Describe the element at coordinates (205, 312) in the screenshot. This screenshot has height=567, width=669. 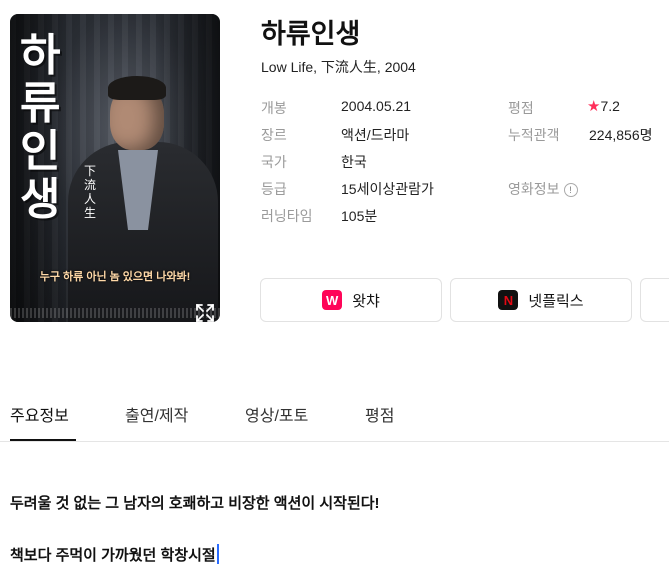
I see `expand-icon` at that location.